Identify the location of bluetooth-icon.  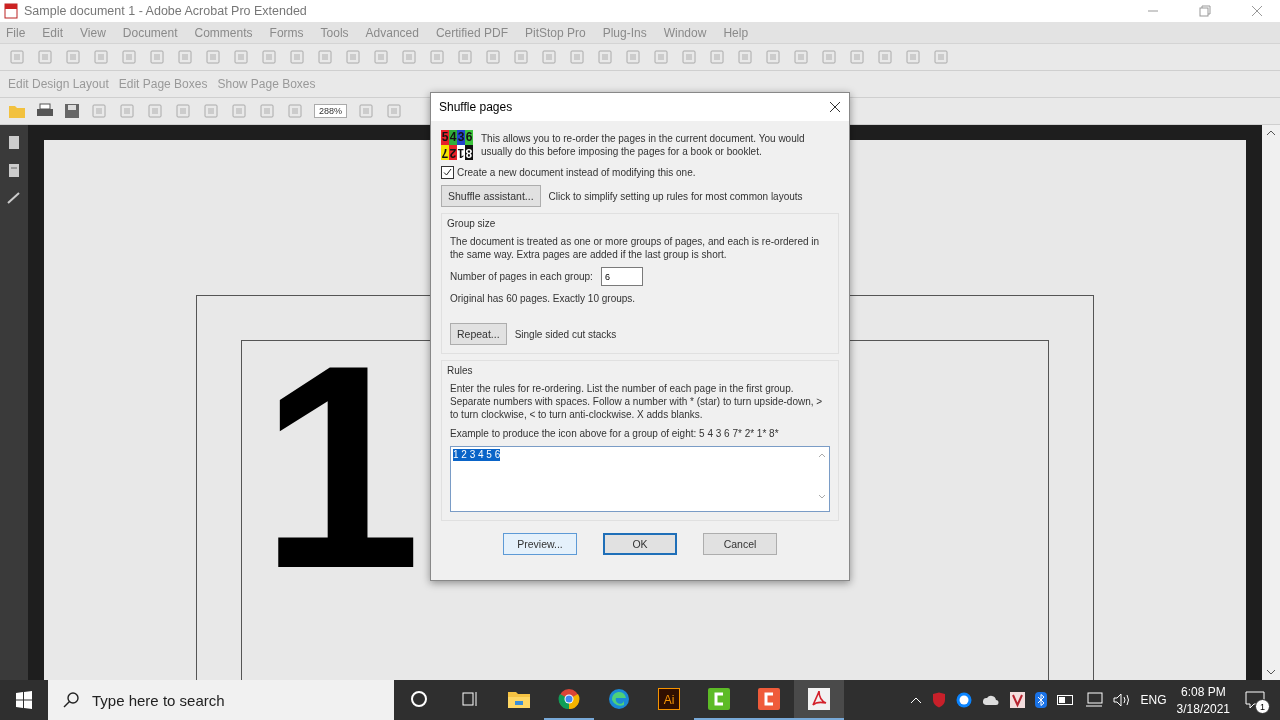
(1040, 700).